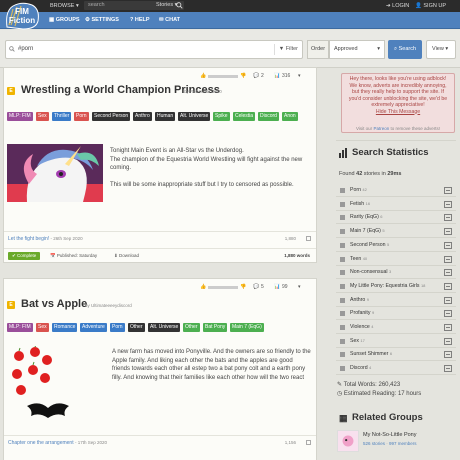 The height and width of the screenshot is (460, 460). What do you see at coordinates (358, 259) in the screenshot?
I see `tag-stat-name: Teen 40` at bounding box center [358, 259].